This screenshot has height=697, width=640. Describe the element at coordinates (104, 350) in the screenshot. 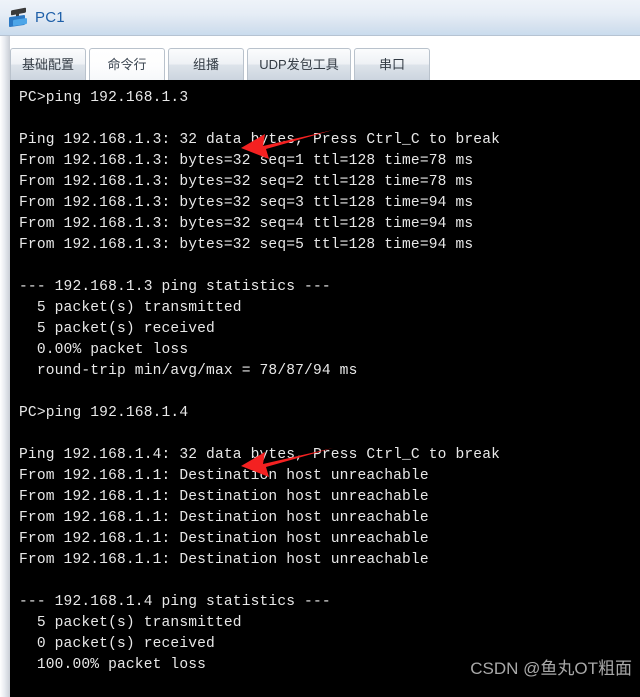

I see `terminal-line: 0.00% packet loss` at that location.